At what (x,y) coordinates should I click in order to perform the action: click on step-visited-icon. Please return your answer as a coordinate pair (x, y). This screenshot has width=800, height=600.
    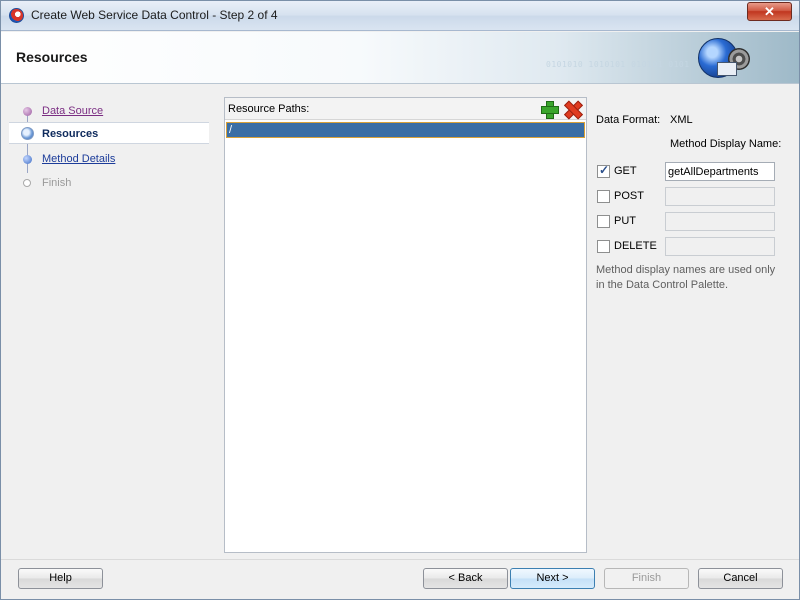
    Looking at the image, I should click on (27, 111).